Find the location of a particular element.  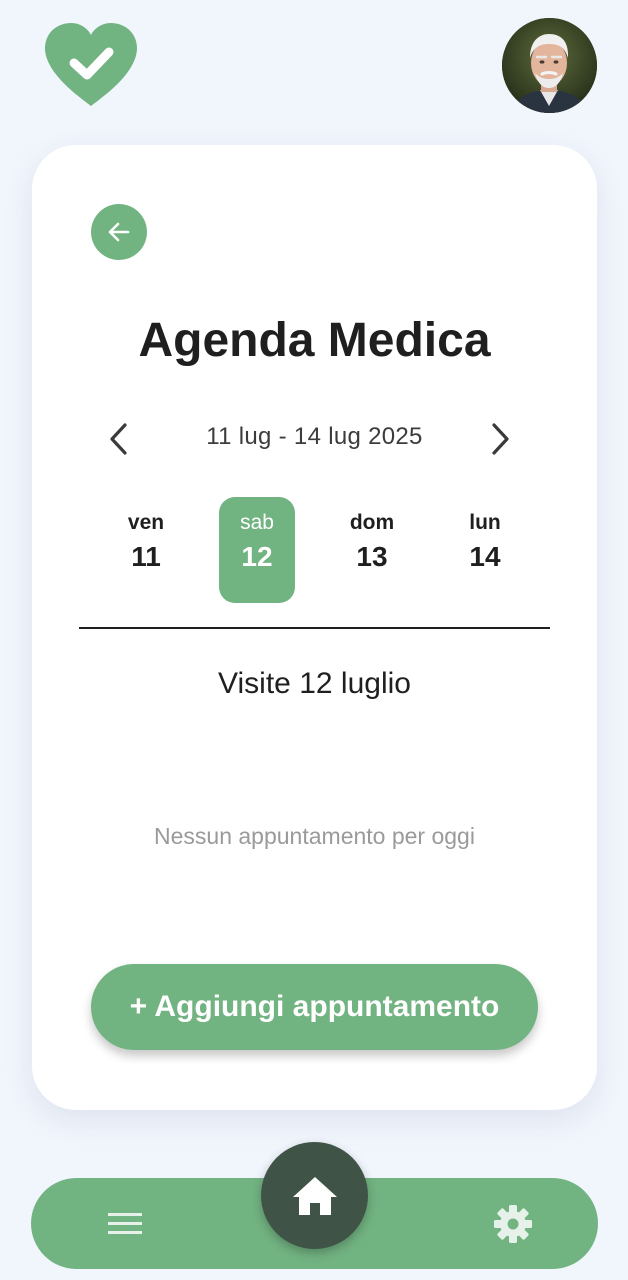

home-button is located at coordinates (314, 1195).